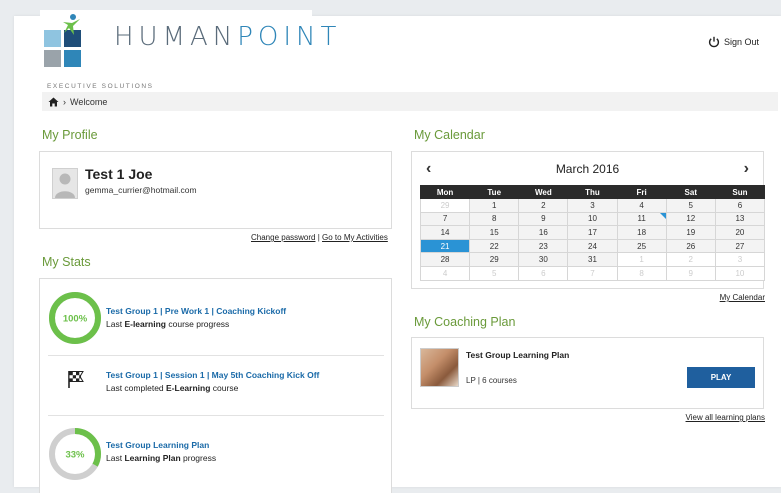 The height and width of the screenshot is (493, 781). What do you see at coordinates (641, 192) in the screenshot?
I see `weekday-header: Fri` at bounding box center [641, 192].